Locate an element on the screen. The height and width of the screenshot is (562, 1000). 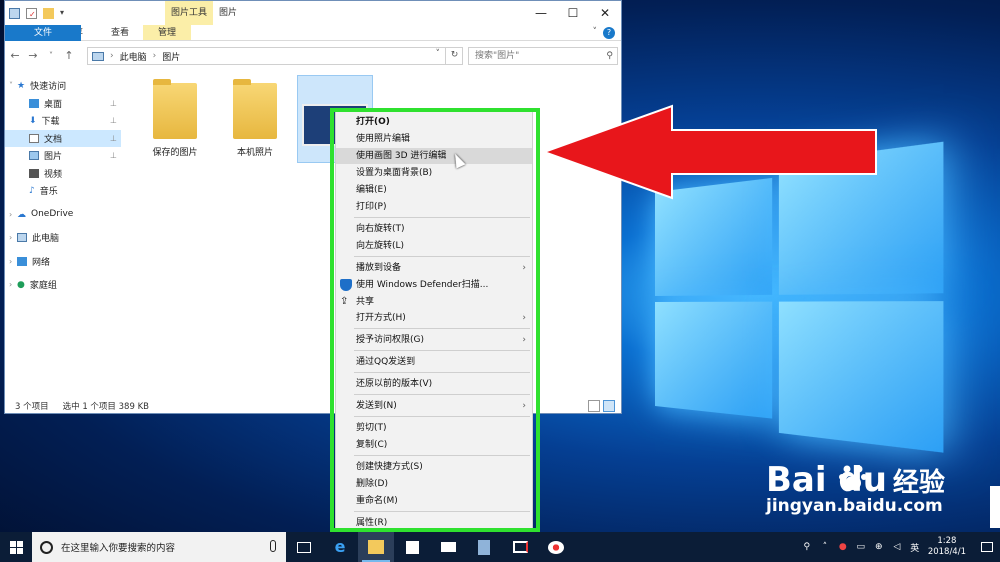
explorer-app-icon is located at coordinates (14, 13).